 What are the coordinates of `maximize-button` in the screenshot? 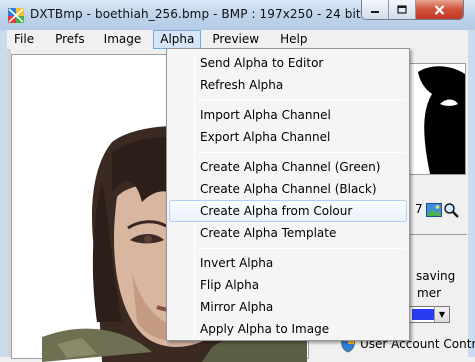 It's located at (402, 9).